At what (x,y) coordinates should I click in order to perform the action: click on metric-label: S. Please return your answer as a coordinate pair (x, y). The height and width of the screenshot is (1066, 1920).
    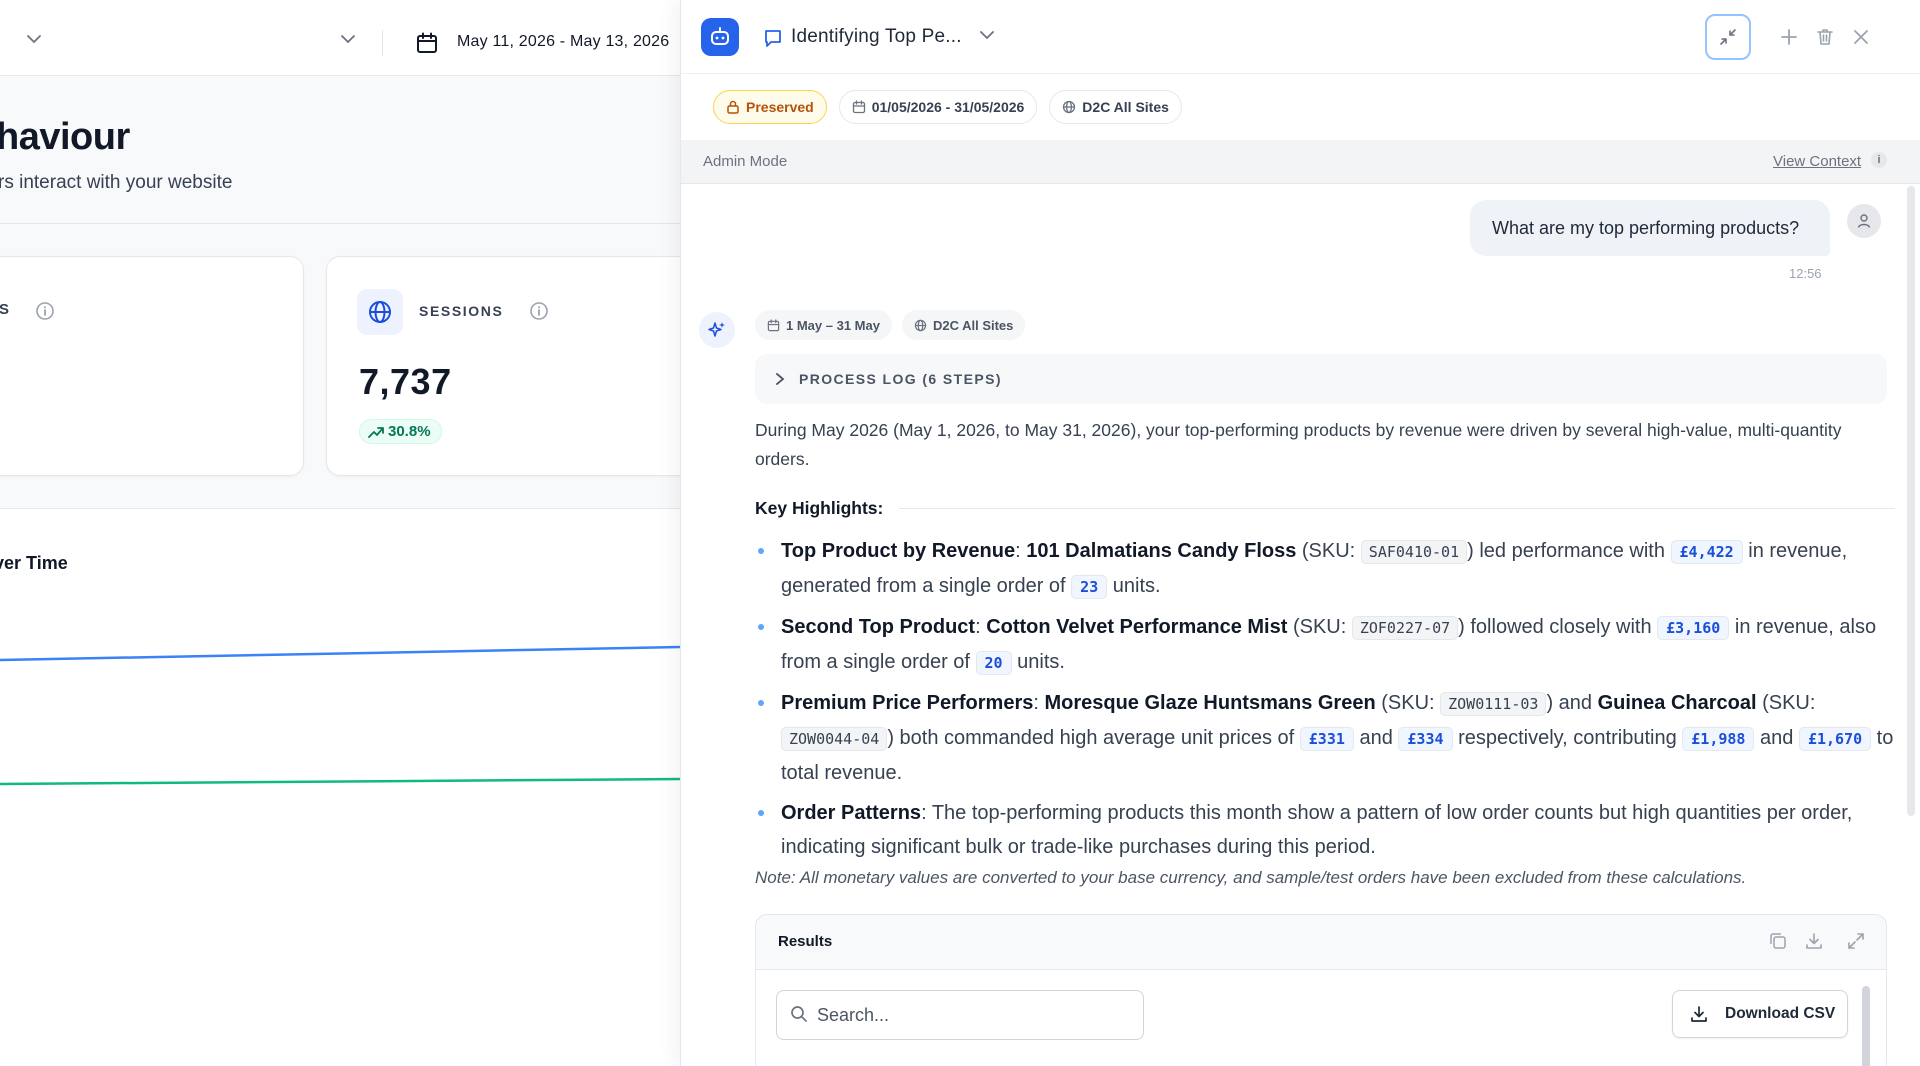
    Looking at the image, I should click on (5, 309).